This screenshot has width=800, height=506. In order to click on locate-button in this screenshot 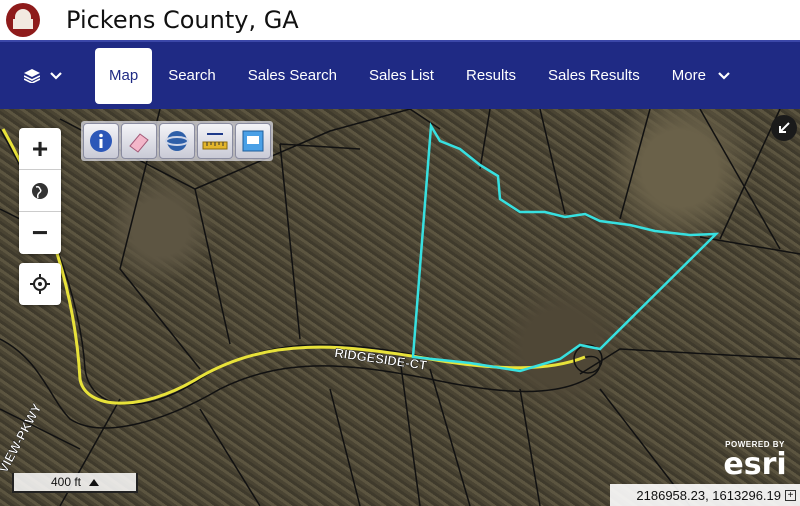, I will do `click(40, 284)`.